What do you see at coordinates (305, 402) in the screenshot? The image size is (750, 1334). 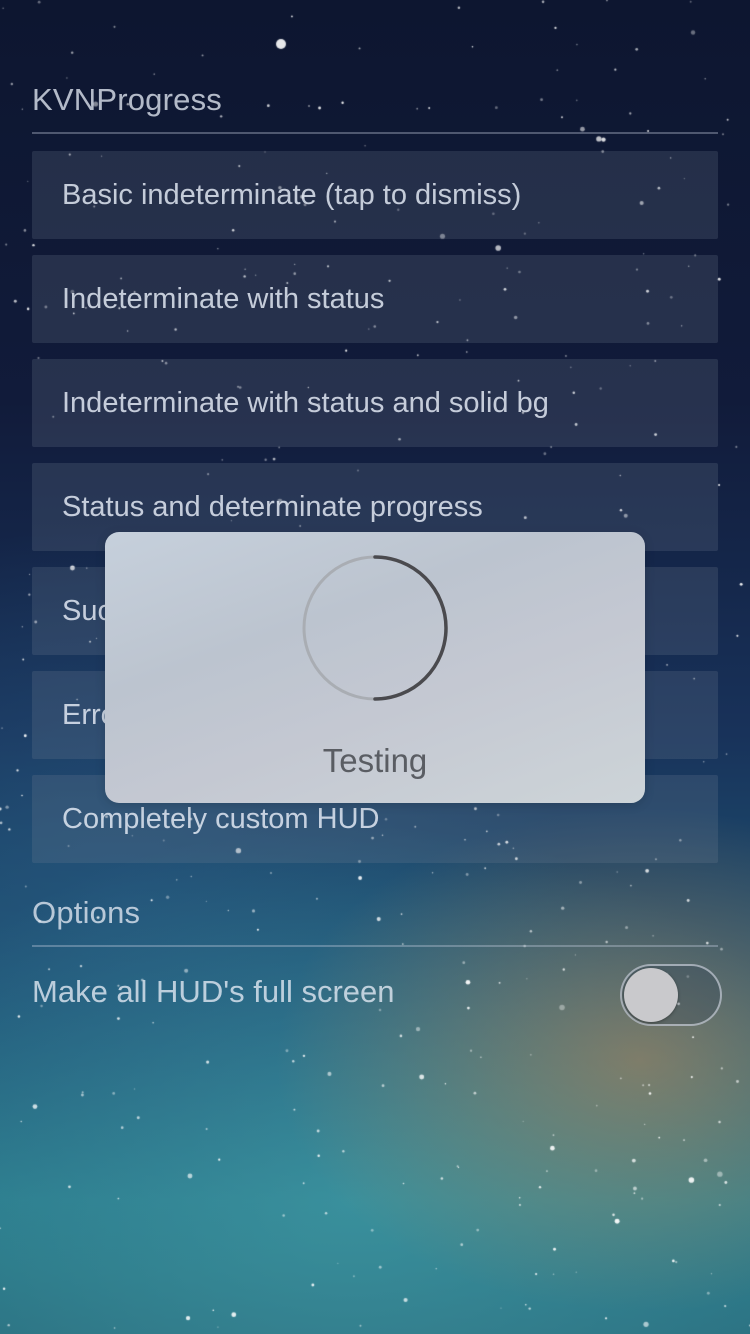 I see `button-label: Indeterminate with status and solid bg` at bounding box center [305, 402].